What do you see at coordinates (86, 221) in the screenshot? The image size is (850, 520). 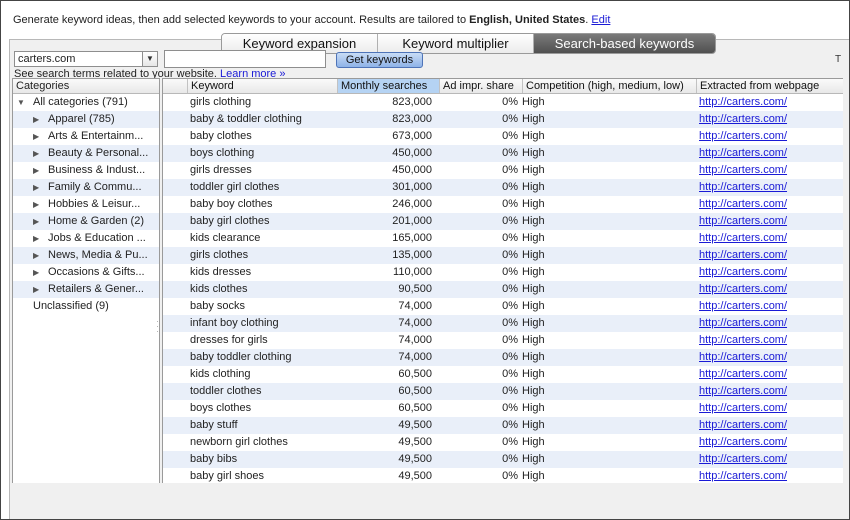 I see `category-item: ▶ Home & Garden (2)` at bounding box center [86, 221].